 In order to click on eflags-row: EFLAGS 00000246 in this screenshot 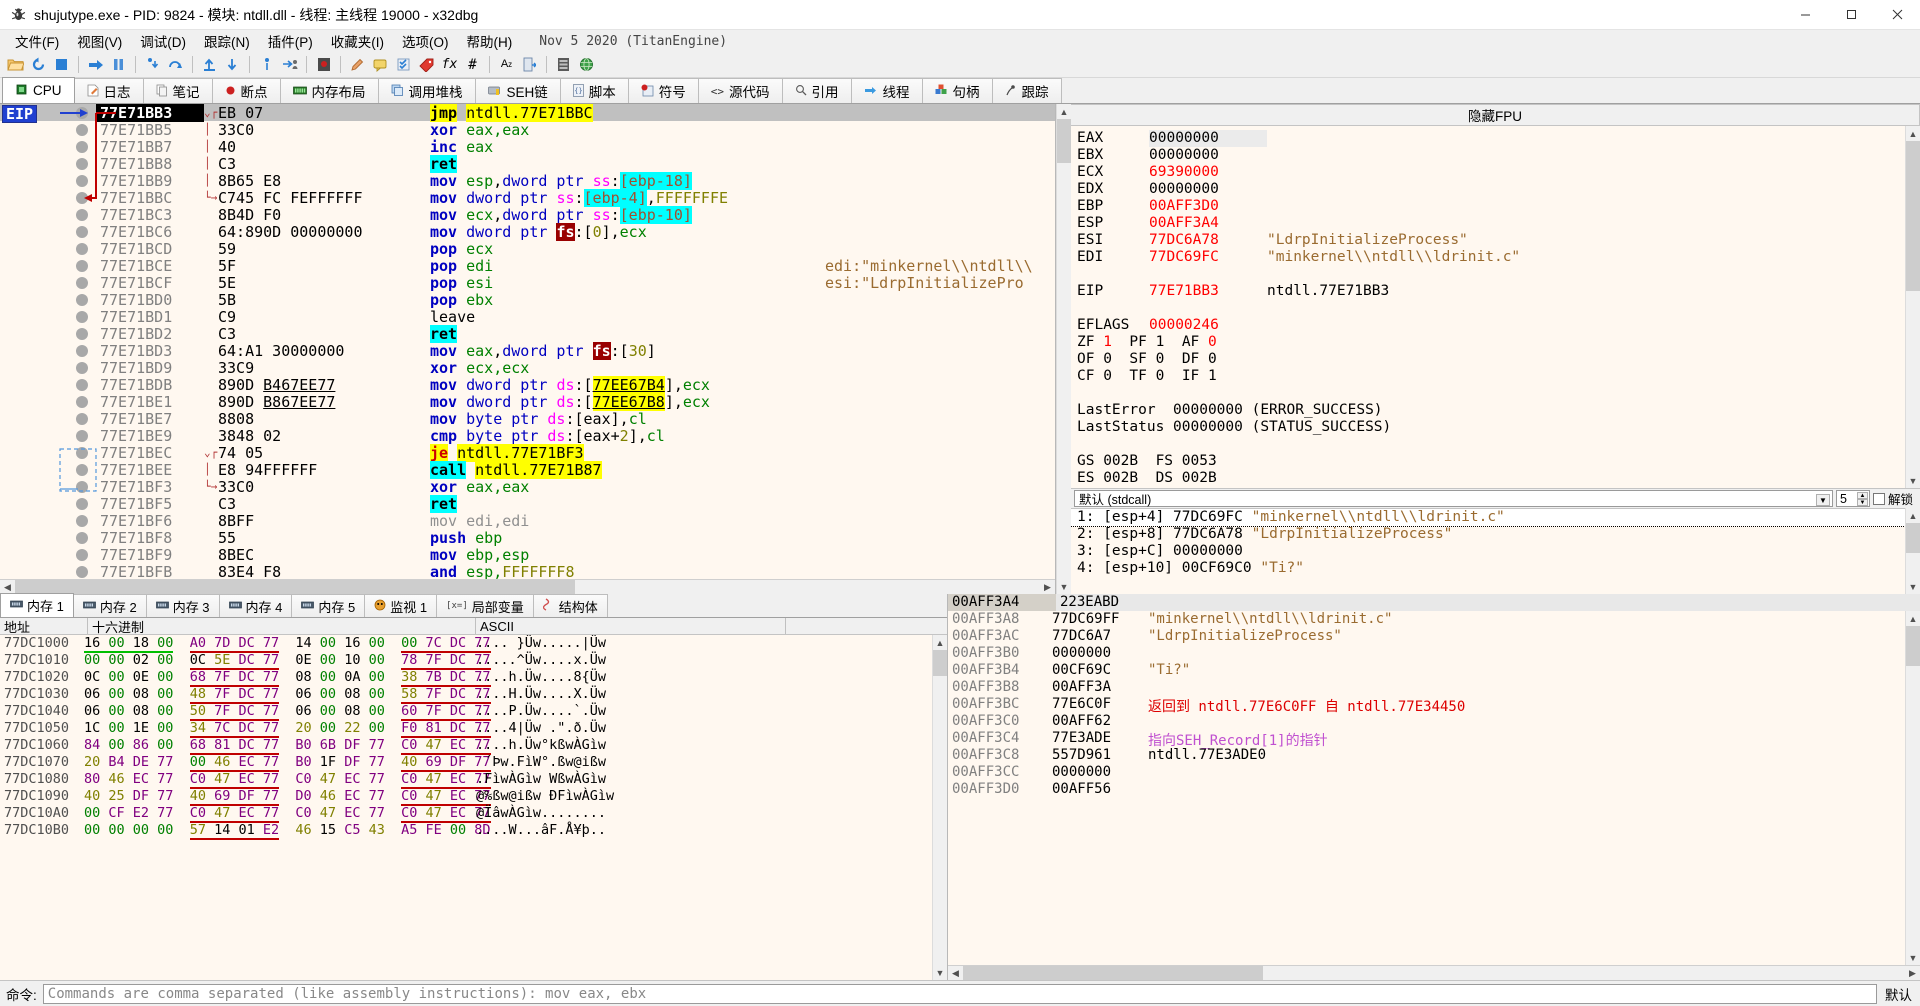, I will do `click(1491, 325)`.